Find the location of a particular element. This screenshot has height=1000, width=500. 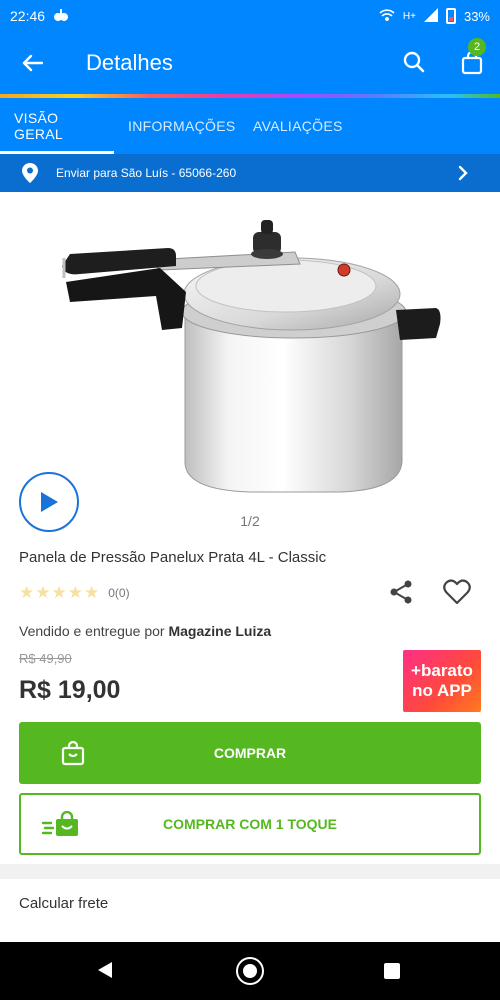

image-pager: 1/2 is located at coordinates (250, 521).